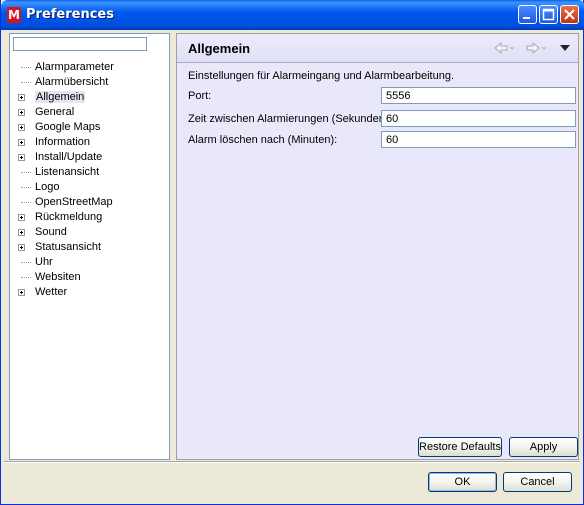  Describe the element at coordinates (89, 292) in the screenshot. I see `tree-item-wetter: Wetter` at that location.